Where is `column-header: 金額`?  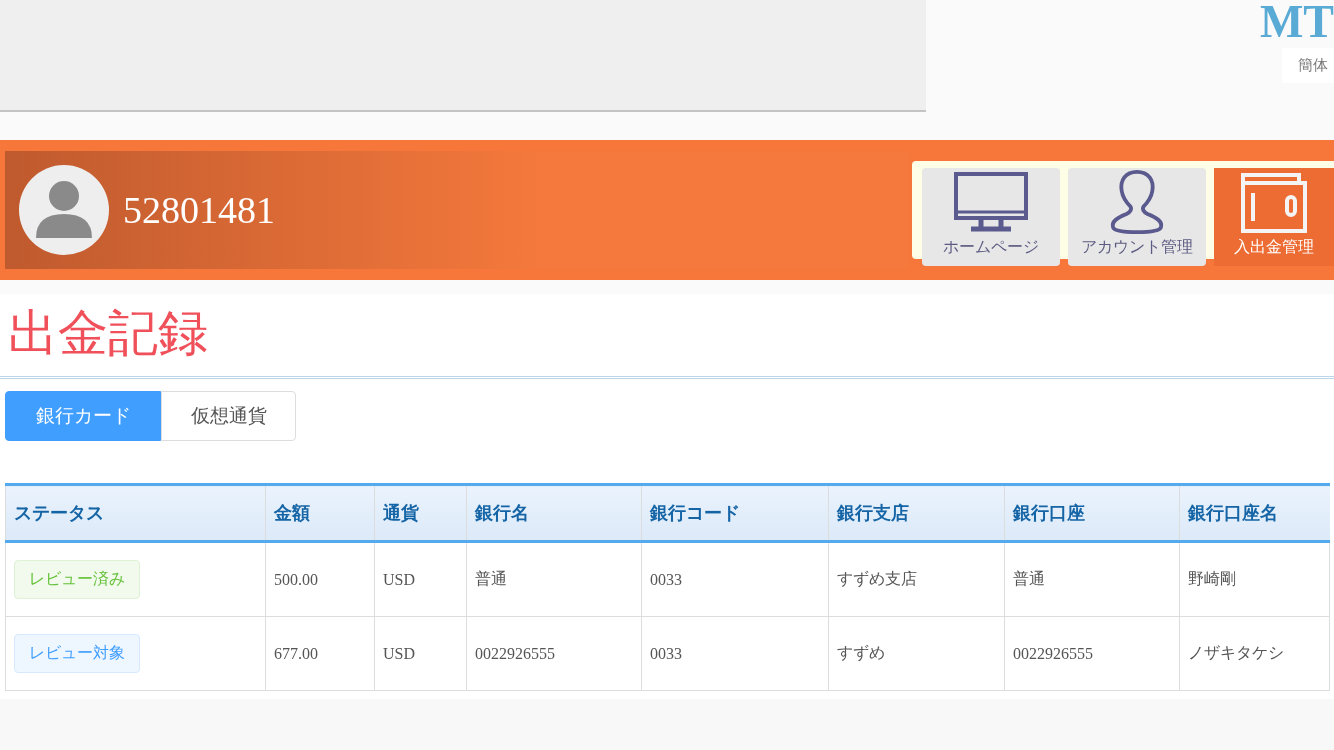
column-header: 金額 is located at coordinates (320, 513).